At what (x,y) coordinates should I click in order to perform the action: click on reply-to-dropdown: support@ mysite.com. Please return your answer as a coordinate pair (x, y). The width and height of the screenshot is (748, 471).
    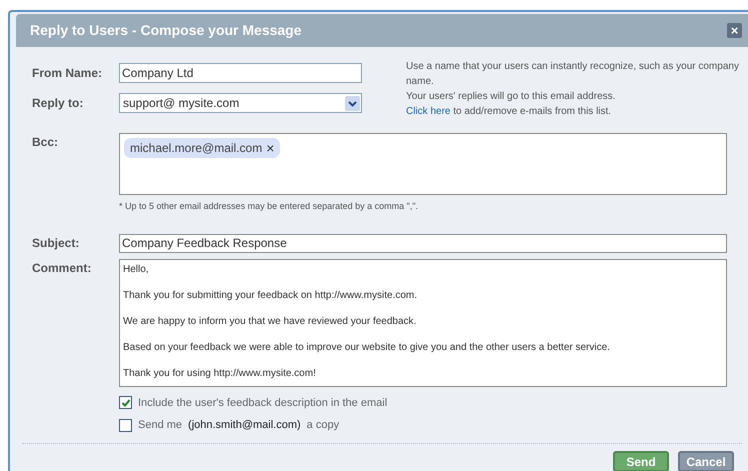
    Looking at the image, I should click on (240, 103).